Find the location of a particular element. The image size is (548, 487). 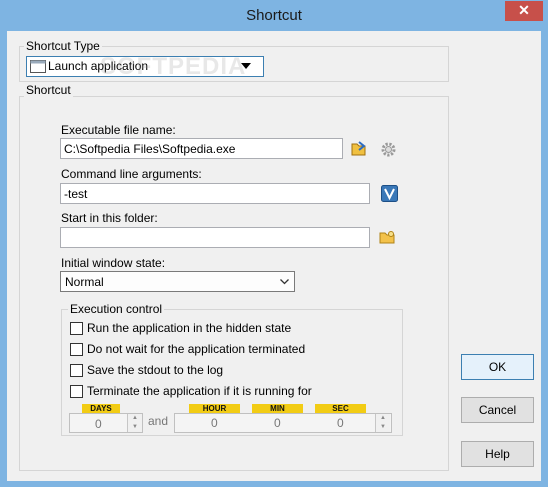

hidden-state-checkbox is located at coordinates (76, 328).